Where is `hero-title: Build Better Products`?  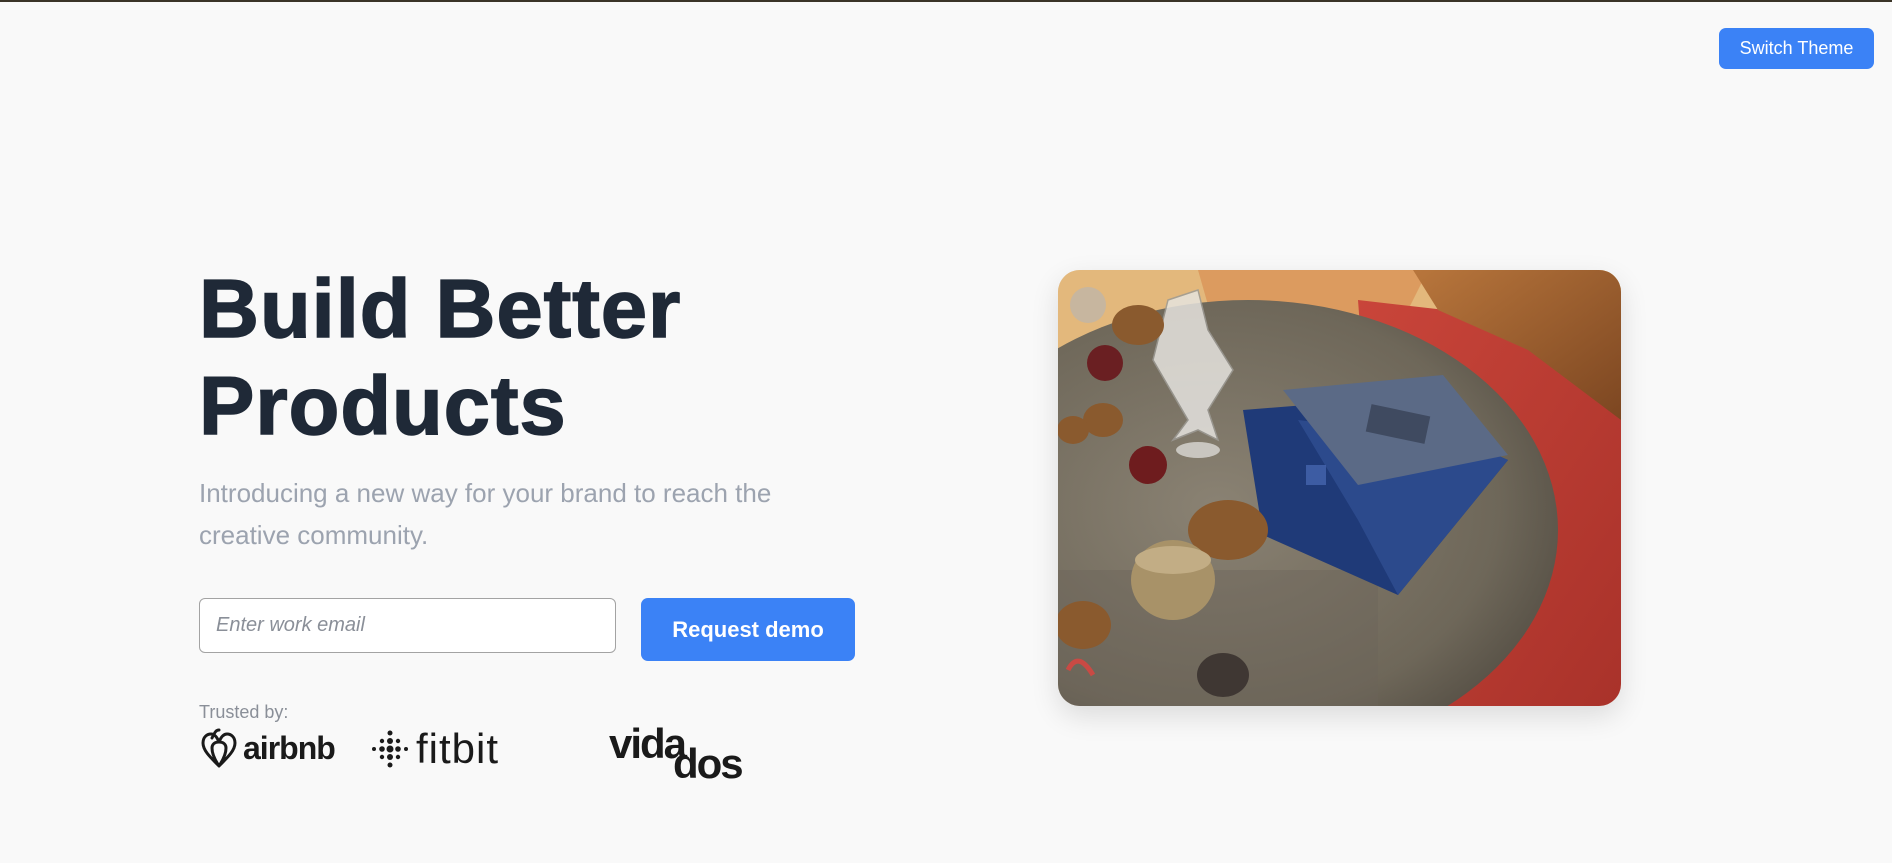
hero-title: Build Better Products is located at coordinates (440, 357).